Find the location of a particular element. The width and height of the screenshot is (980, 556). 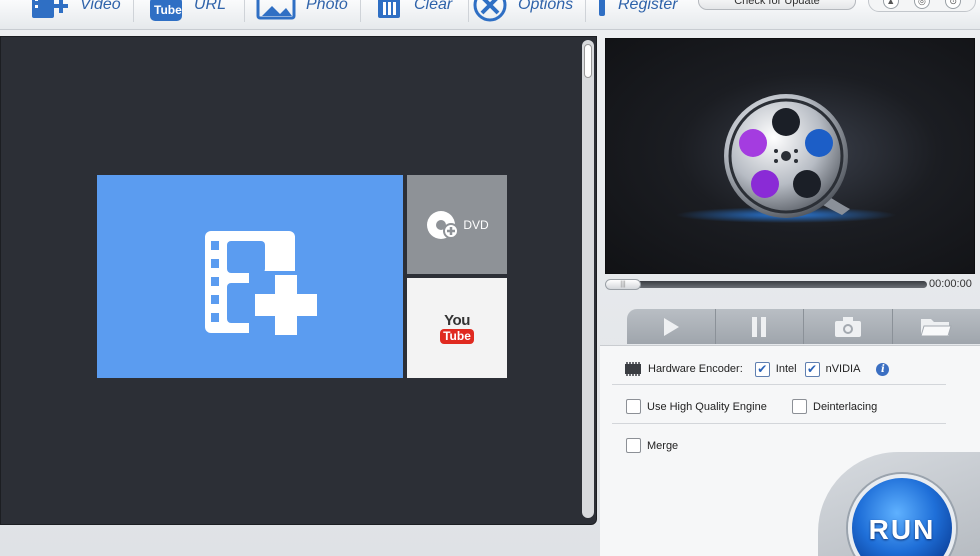

play-icon is located at coordinates (671, 326).